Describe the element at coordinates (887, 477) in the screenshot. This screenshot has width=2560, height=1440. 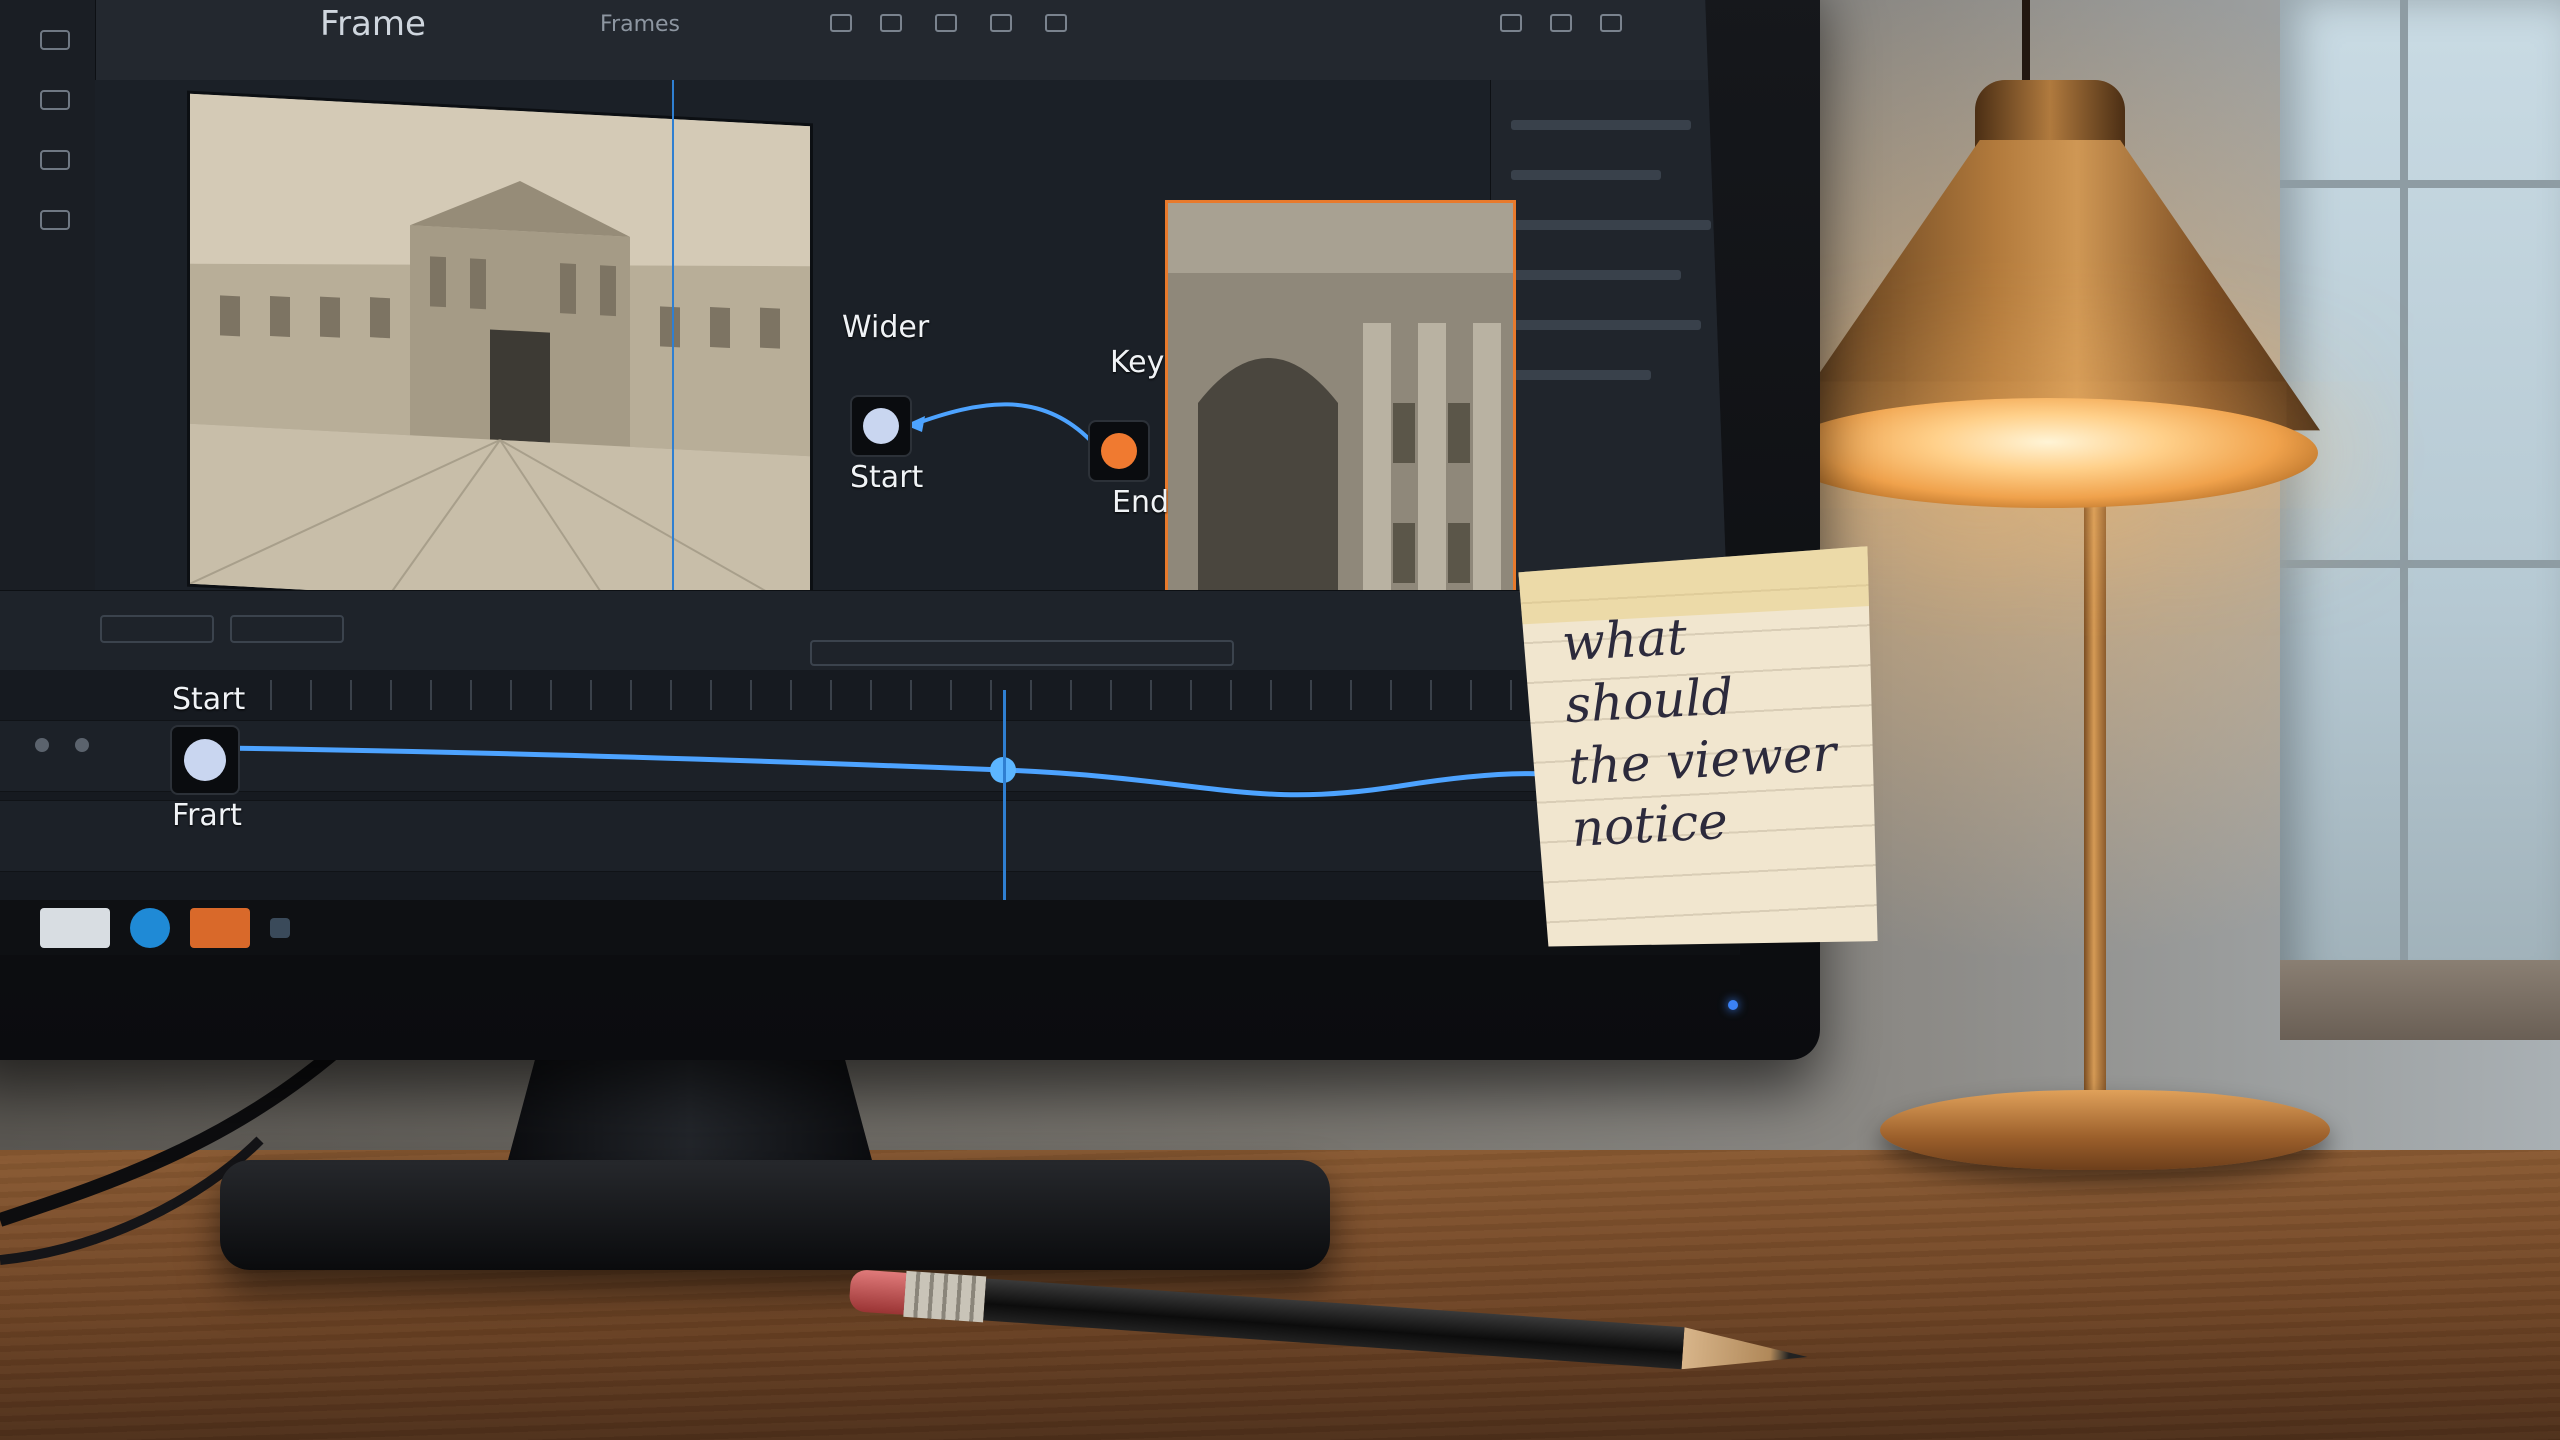
I see `start-node-bottom-label: Start` at that location.